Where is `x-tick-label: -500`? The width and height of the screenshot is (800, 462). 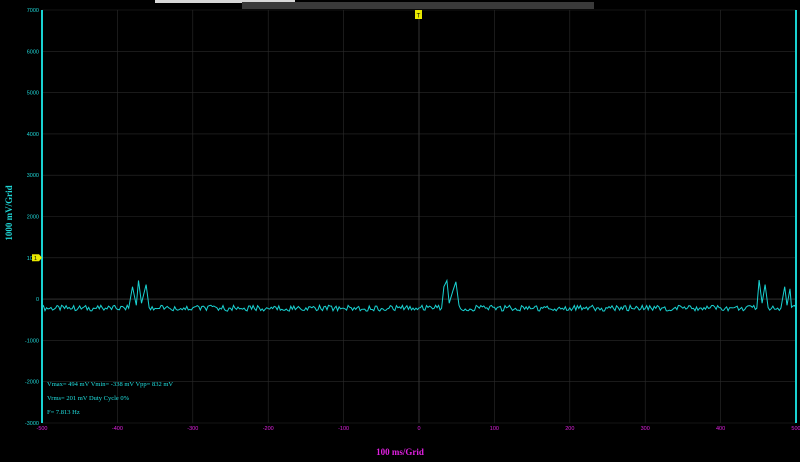
x-tick-label: -500 is located at coordinates (41, 429).